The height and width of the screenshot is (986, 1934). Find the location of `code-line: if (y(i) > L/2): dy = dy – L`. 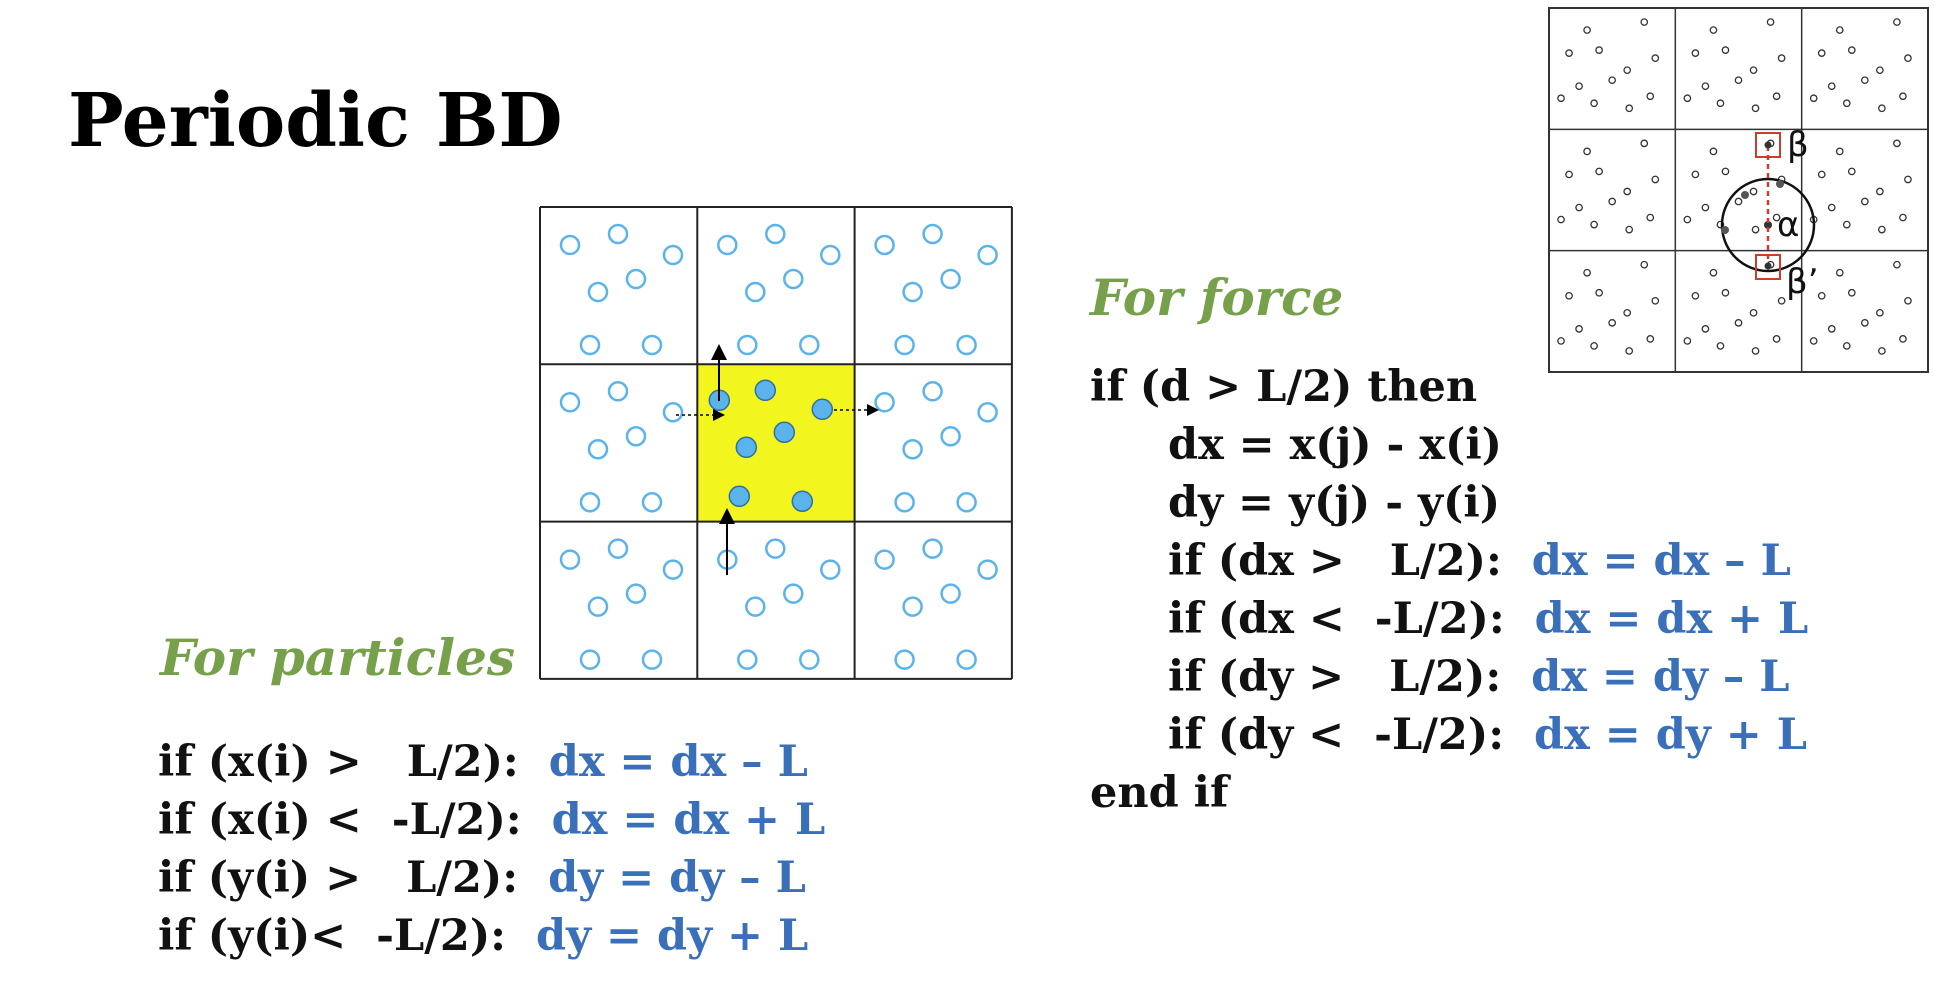

code-line: if (y(i) > L/2): dy = dy – L is located at coordinates (491, 878).